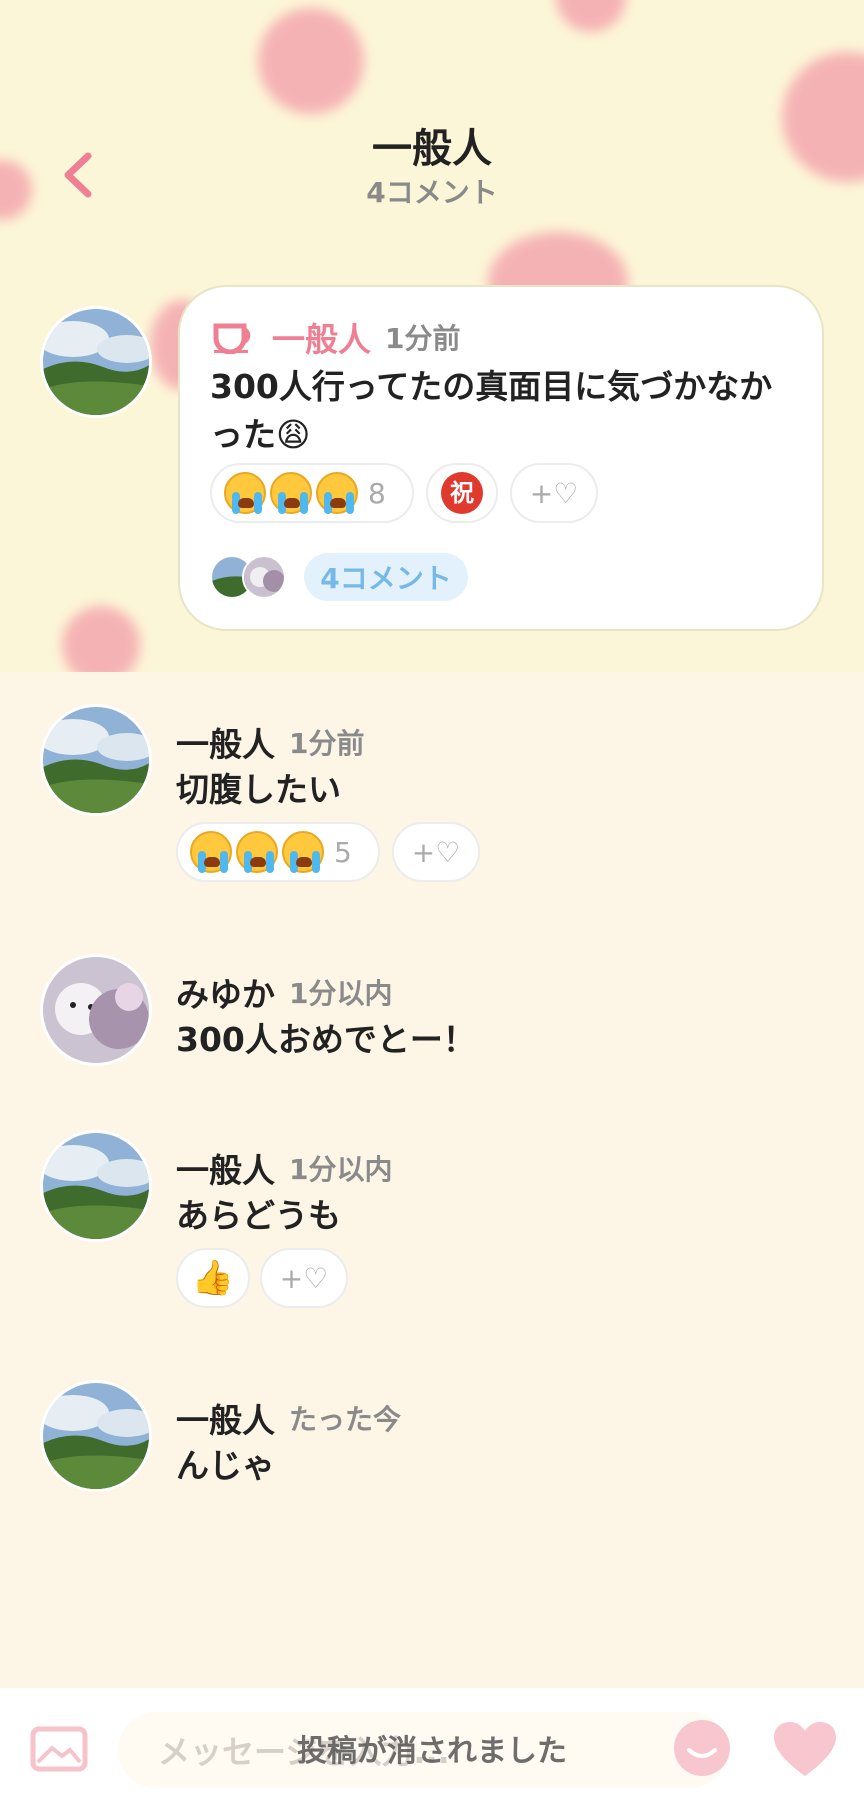 The image size is (864, 1812). Describe the element at coordinates (258, 789) in the screenshot. I see `comment-text: 切腹したい` at that location.